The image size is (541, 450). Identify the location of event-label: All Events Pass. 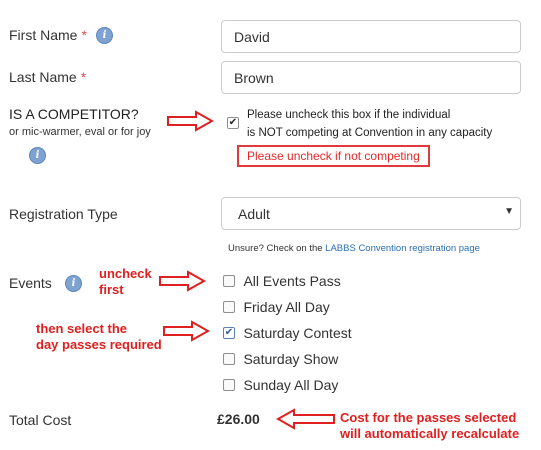
(292, 280).